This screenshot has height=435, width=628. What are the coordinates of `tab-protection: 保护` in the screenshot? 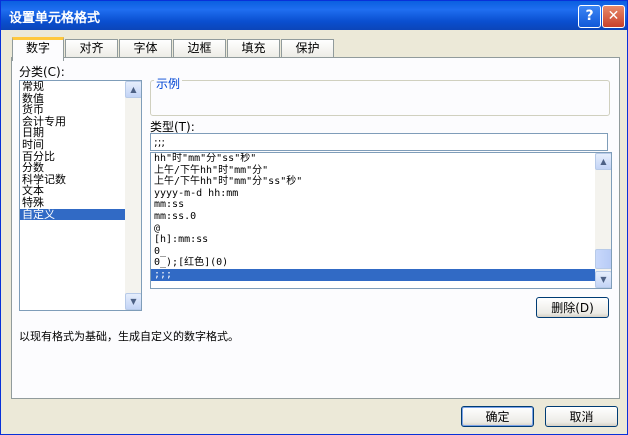 It's located at (307, 48).